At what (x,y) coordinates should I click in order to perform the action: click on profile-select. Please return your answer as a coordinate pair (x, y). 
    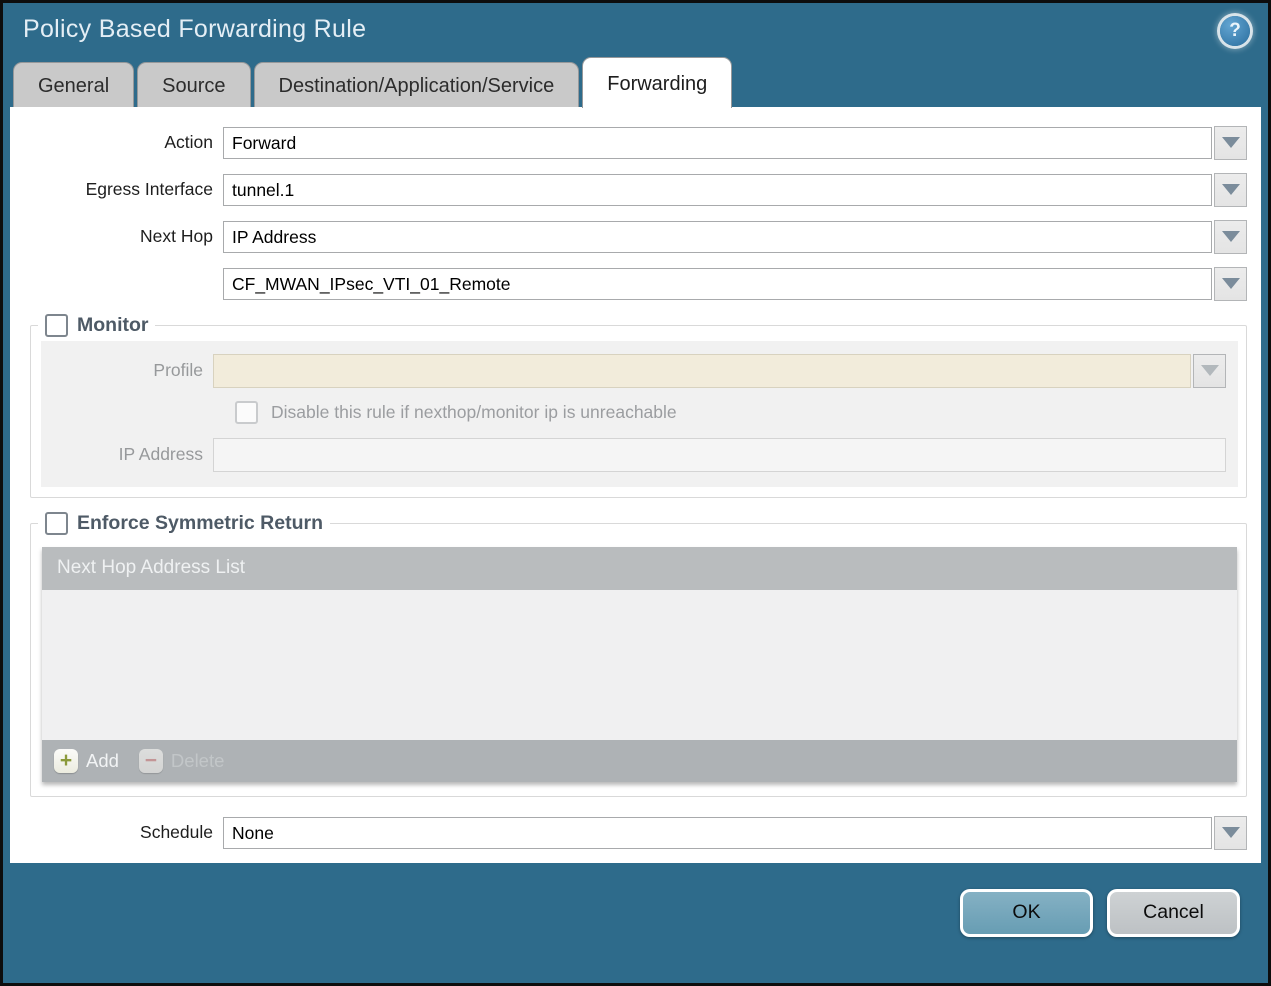
    Looking at the image, I should click on (702, 370).